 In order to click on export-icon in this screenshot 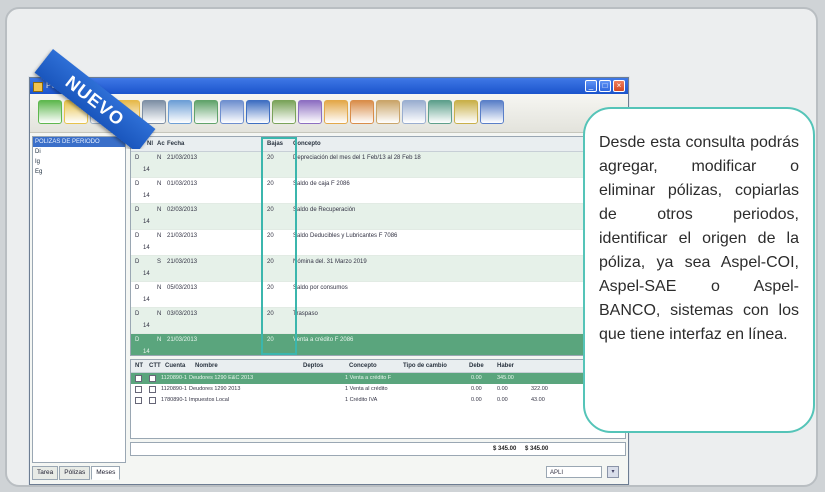, I will do `click(284, 112)`.